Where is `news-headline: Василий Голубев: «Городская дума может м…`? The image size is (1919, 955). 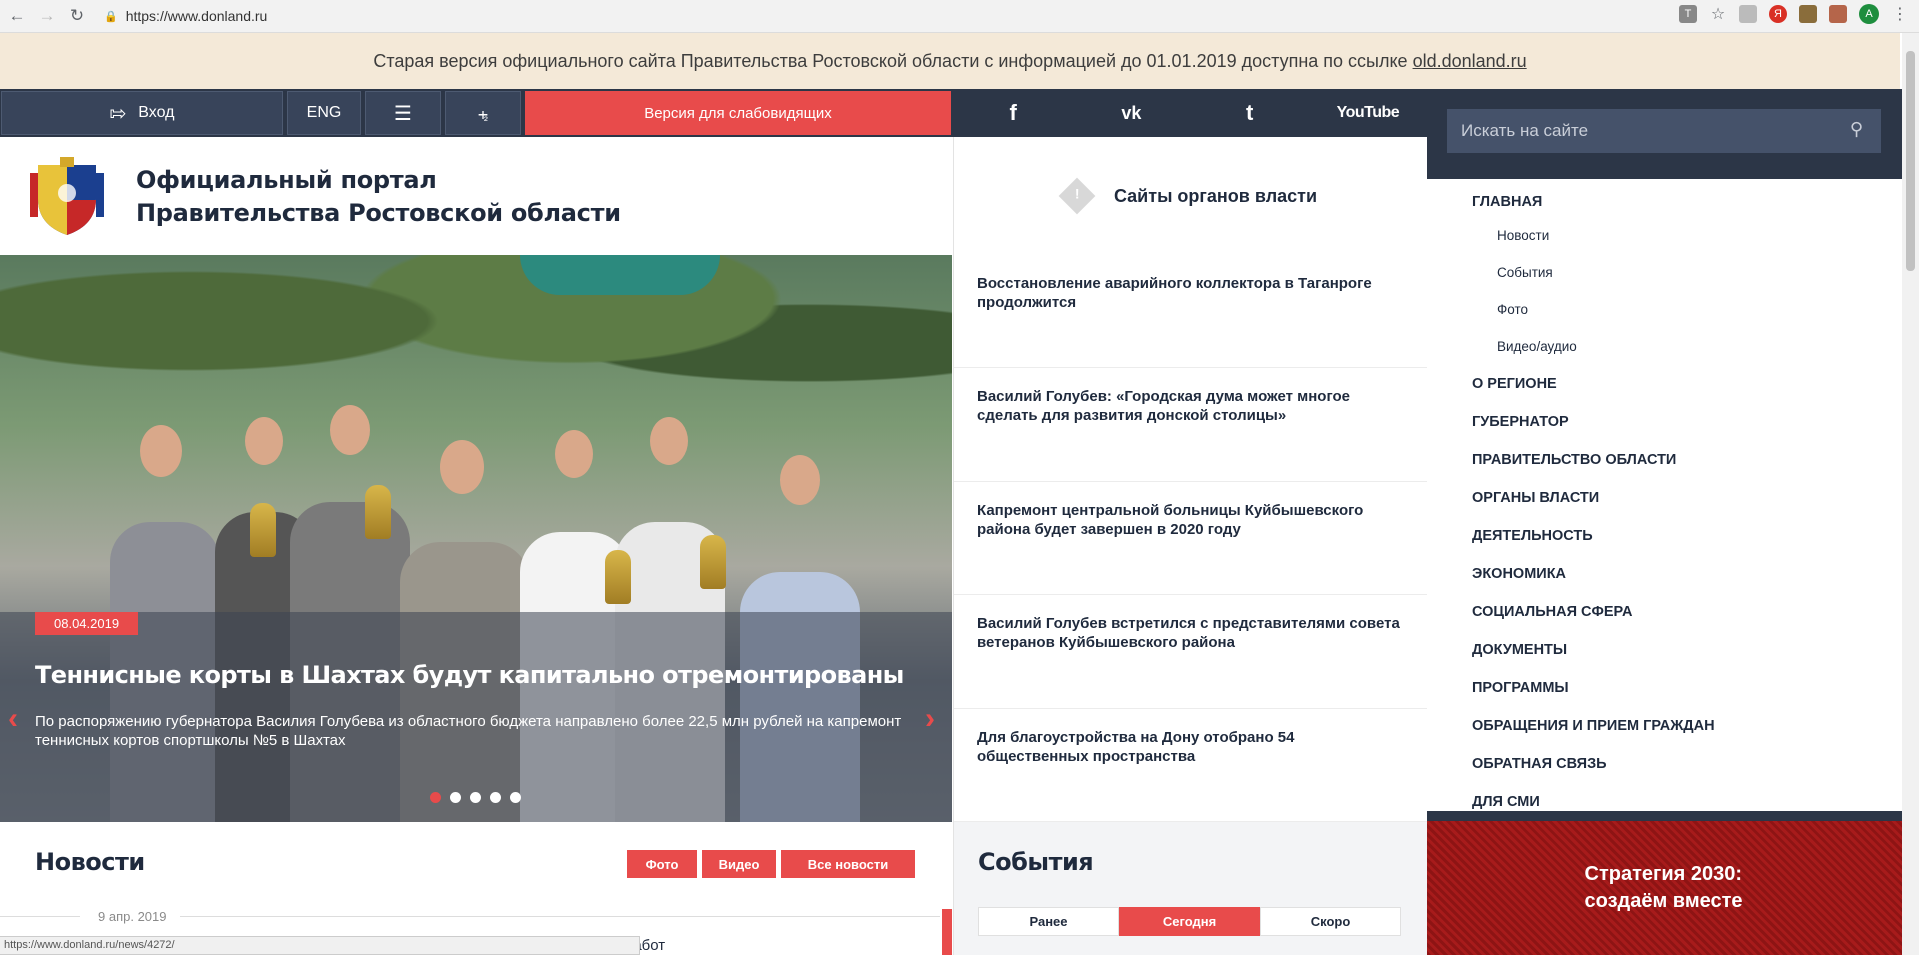 news-headline: Василий Голубев: «Городская дума может м… is located at coordinates (1164, 406).